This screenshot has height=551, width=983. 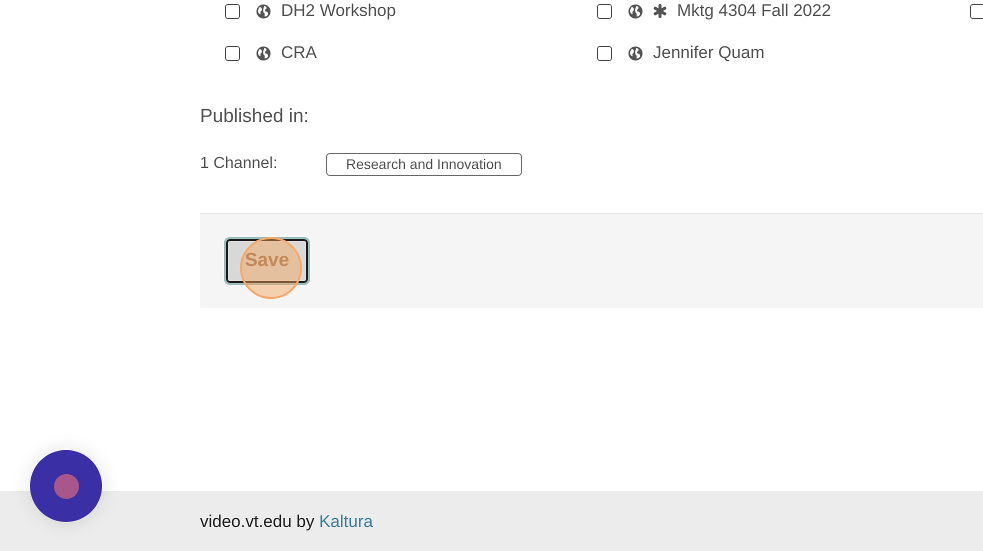 What do you see at coordinates (338, 11) in the screenshot?
I see `category-label: DH2 Workshop` at bounding box center [338, 11].